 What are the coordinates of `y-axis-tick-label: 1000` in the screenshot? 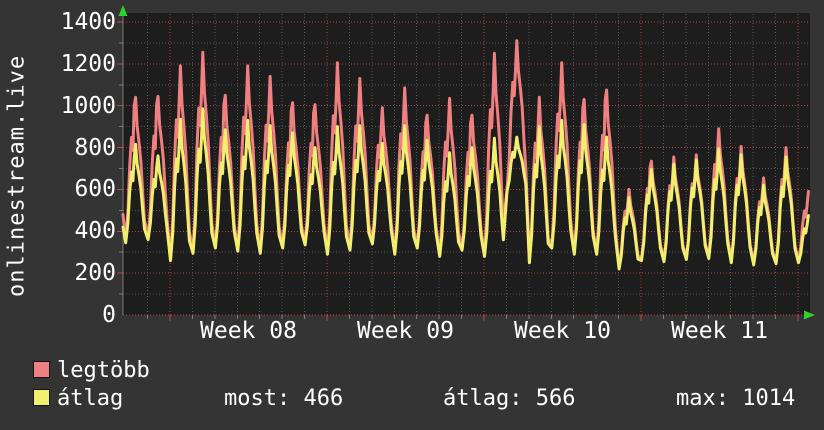 It's located at (88, 105).